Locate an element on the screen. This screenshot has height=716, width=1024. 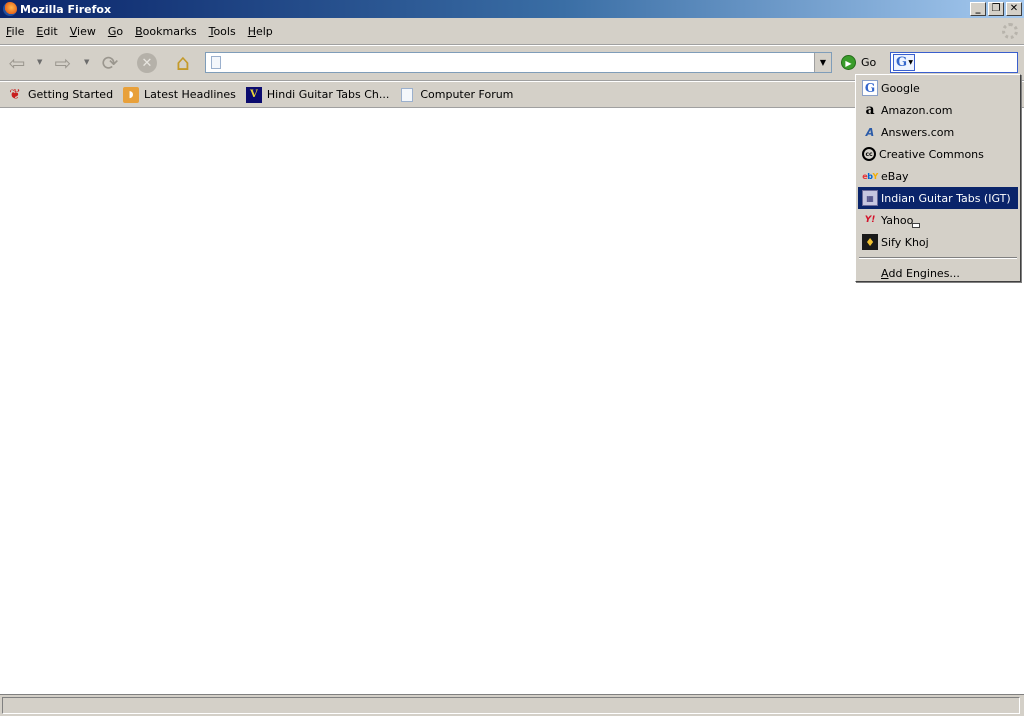
yahoo-icon: Y! is located at coordinates (870, 220).